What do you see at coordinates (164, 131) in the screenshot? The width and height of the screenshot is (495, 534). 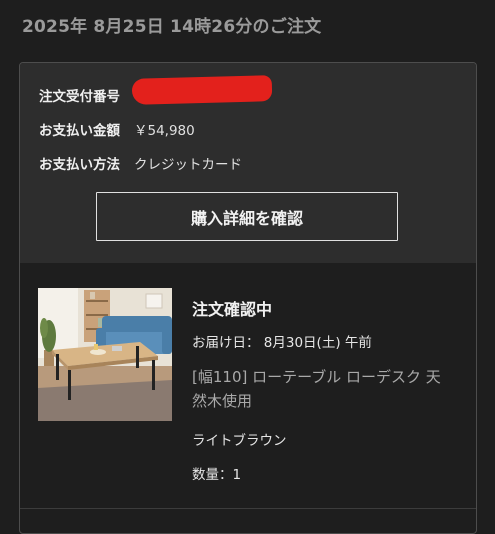 I see `payment-amount-value: ￥54,980` at bounding box center [164, 131].